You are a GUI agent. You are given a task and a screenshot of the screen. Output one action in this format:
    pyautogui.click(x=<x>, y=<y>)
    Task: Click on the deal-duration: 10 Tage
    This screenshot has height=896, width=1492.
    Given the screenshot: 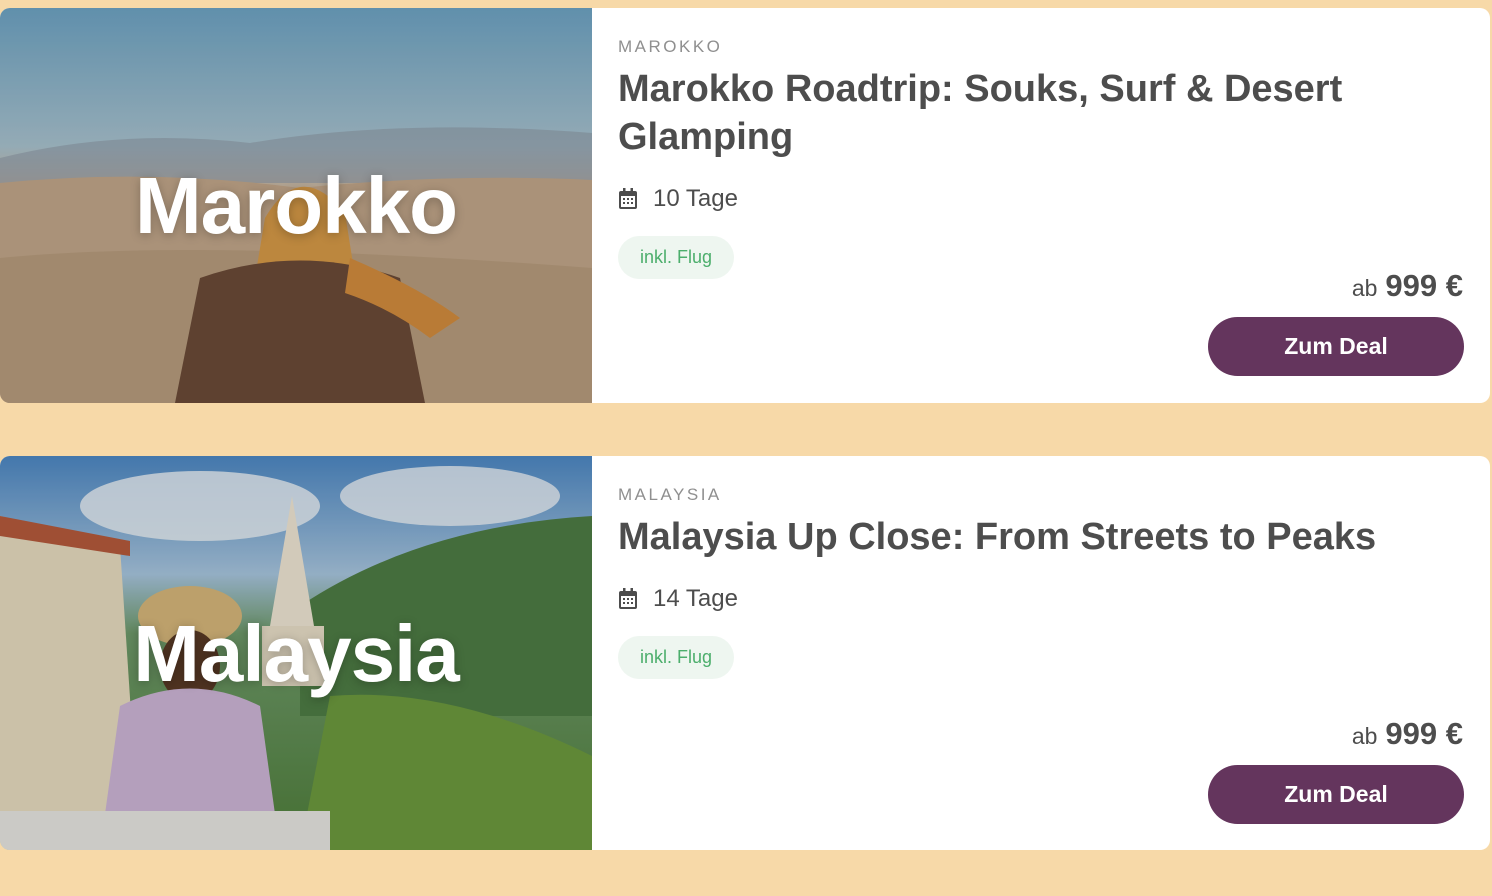 What is the action you would take?
    pyautogui.click(x=1041, y=199)
    